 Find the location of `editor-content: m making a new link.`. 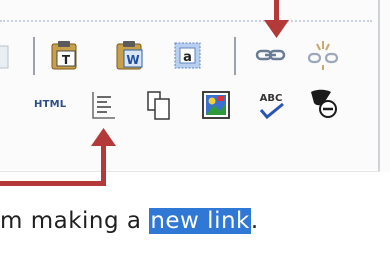

editor-content: m making a new link. is located at coordinates (129, 221).